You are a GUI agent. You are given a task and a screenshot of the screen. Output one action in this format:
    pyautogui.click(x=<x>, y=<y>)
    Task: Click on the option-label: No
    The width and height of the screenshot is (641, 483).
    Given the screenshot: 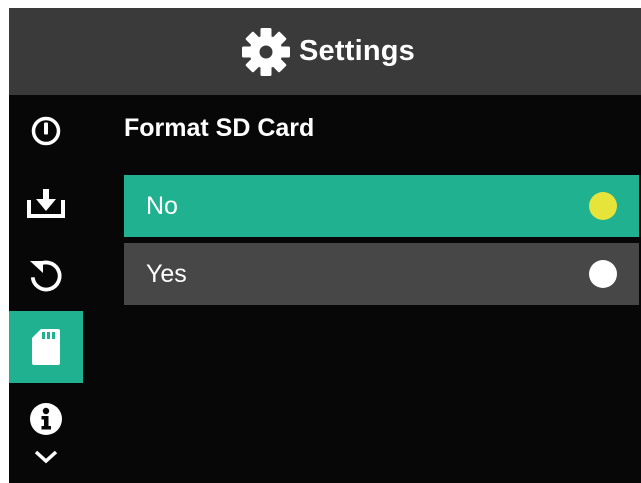 What is the action you would take?
    pyautogui.click(x=162, y=205)
    